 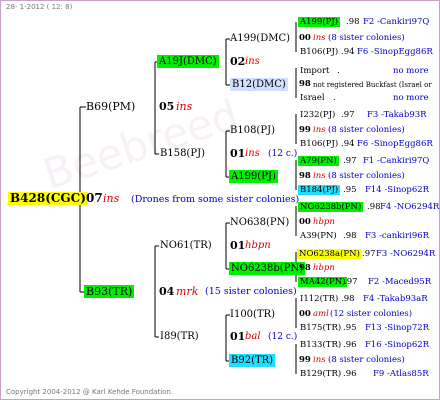 I want to click on g3-queen-id: A199(PJ), so click(x=253, y=176).